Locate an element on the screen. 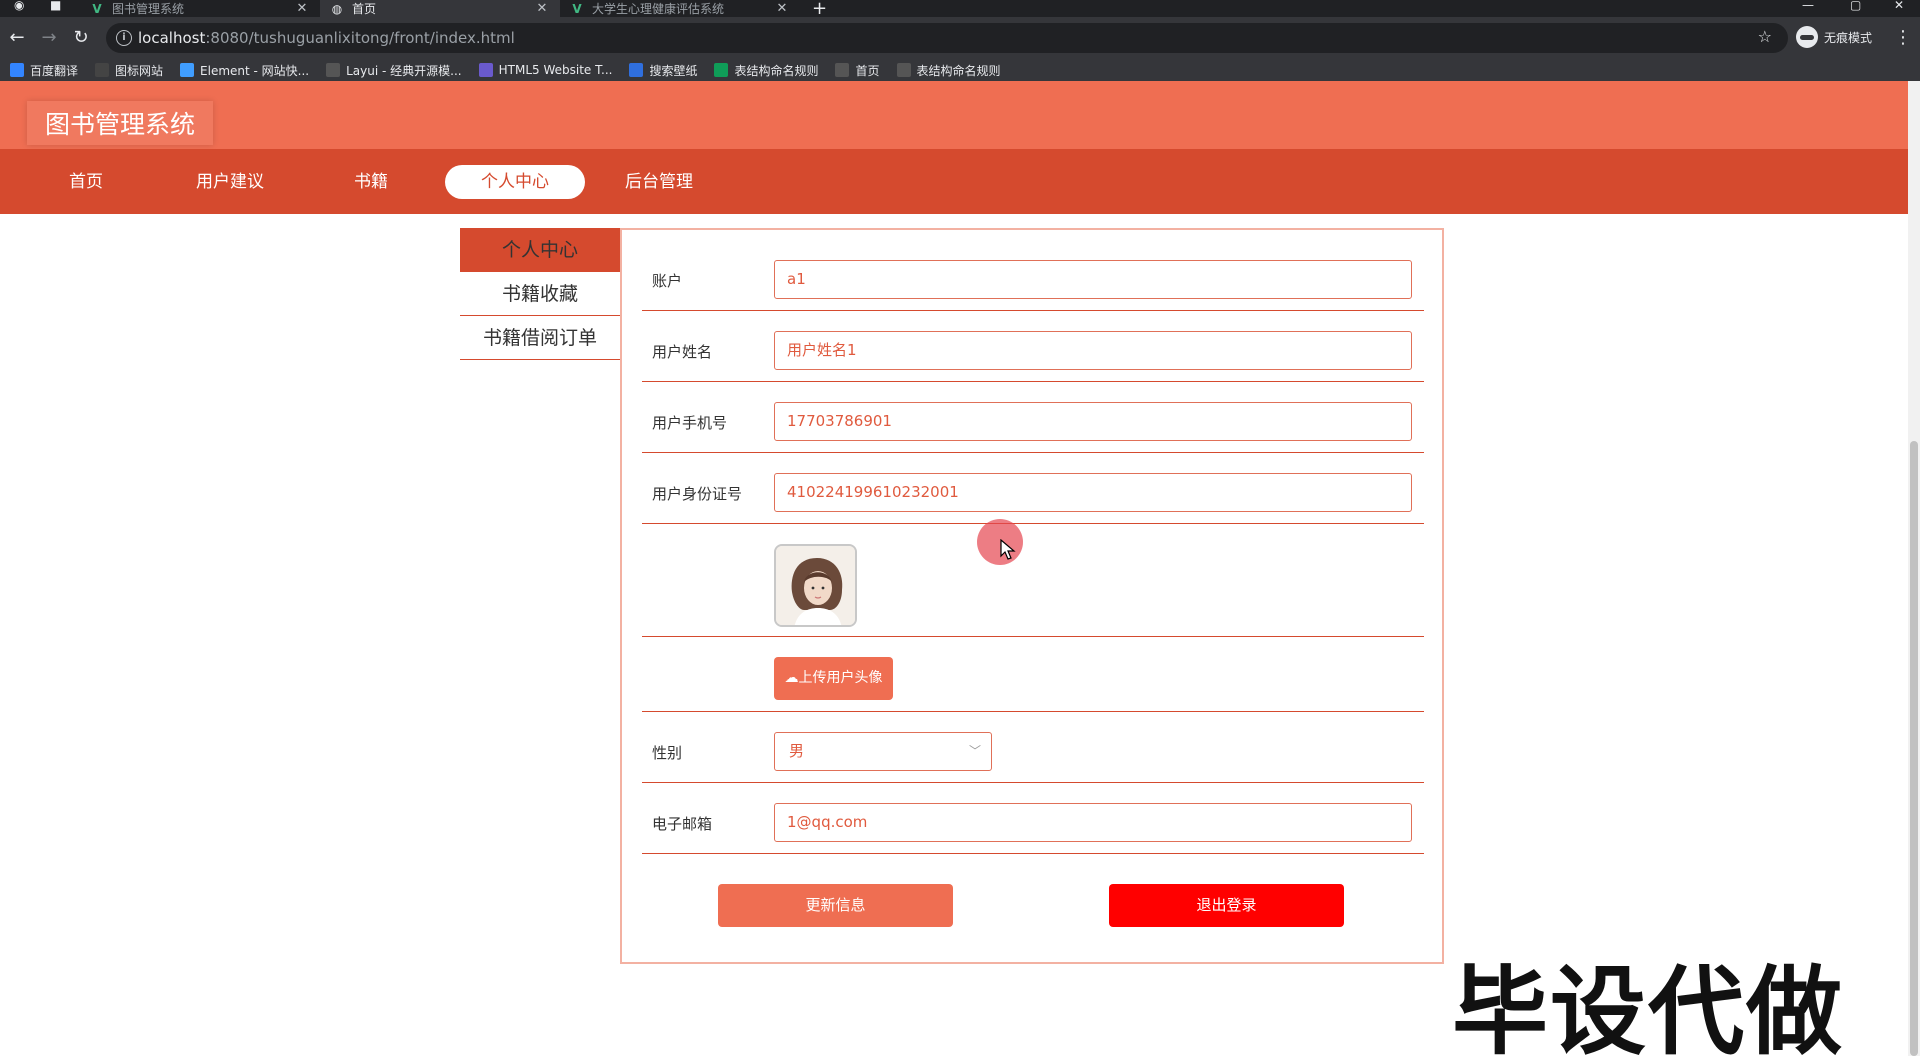 The height and width of the screenshot is (1056, 1920). bookmark-item: 首页 is located at coordinates (857, 70).